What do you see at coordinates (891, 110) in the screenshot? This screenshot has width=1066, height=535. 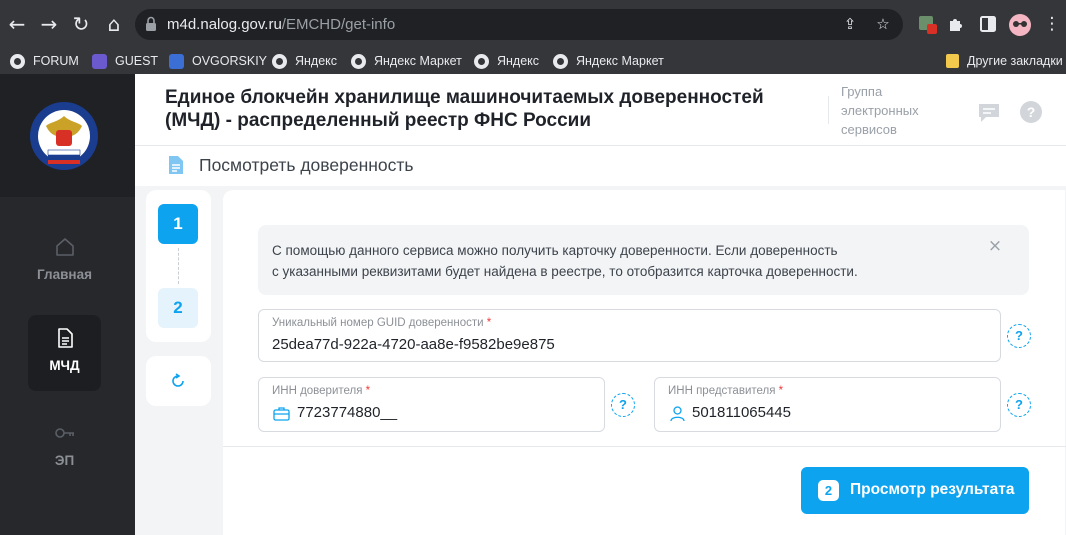 I see `service-group-link: Группа электронных сервисов` at bounding box center [891, 110].